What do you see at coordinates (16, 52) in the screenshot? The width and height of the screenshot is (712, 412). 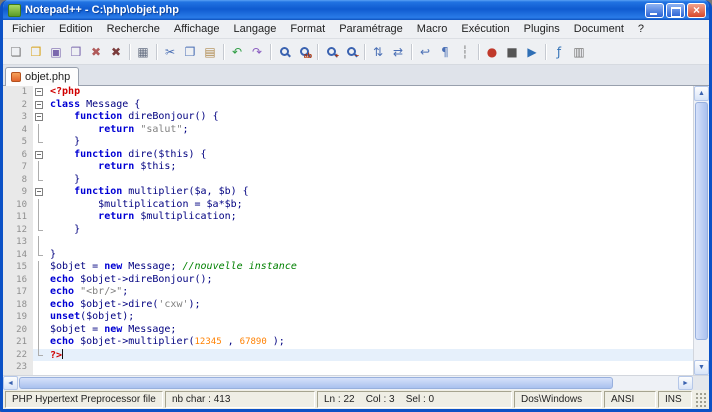 I see `new-file-icon: ❏` at bounding box center [16, 52].